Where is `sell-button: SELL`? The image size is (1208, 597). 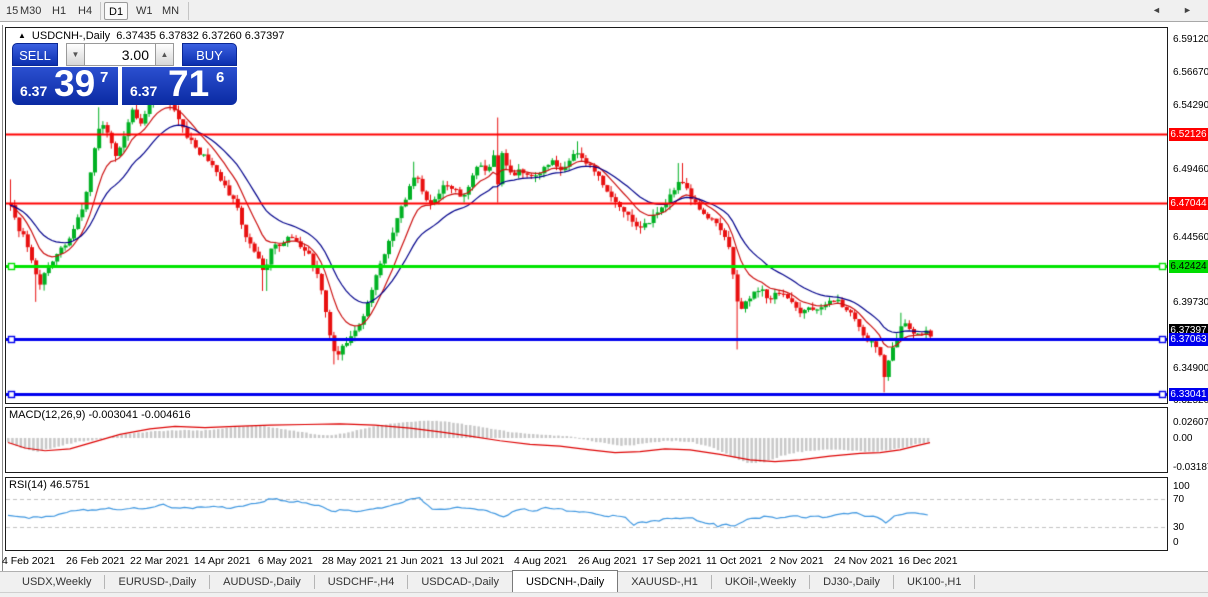
sell-button: SELL is located at coordinates (35, 54).